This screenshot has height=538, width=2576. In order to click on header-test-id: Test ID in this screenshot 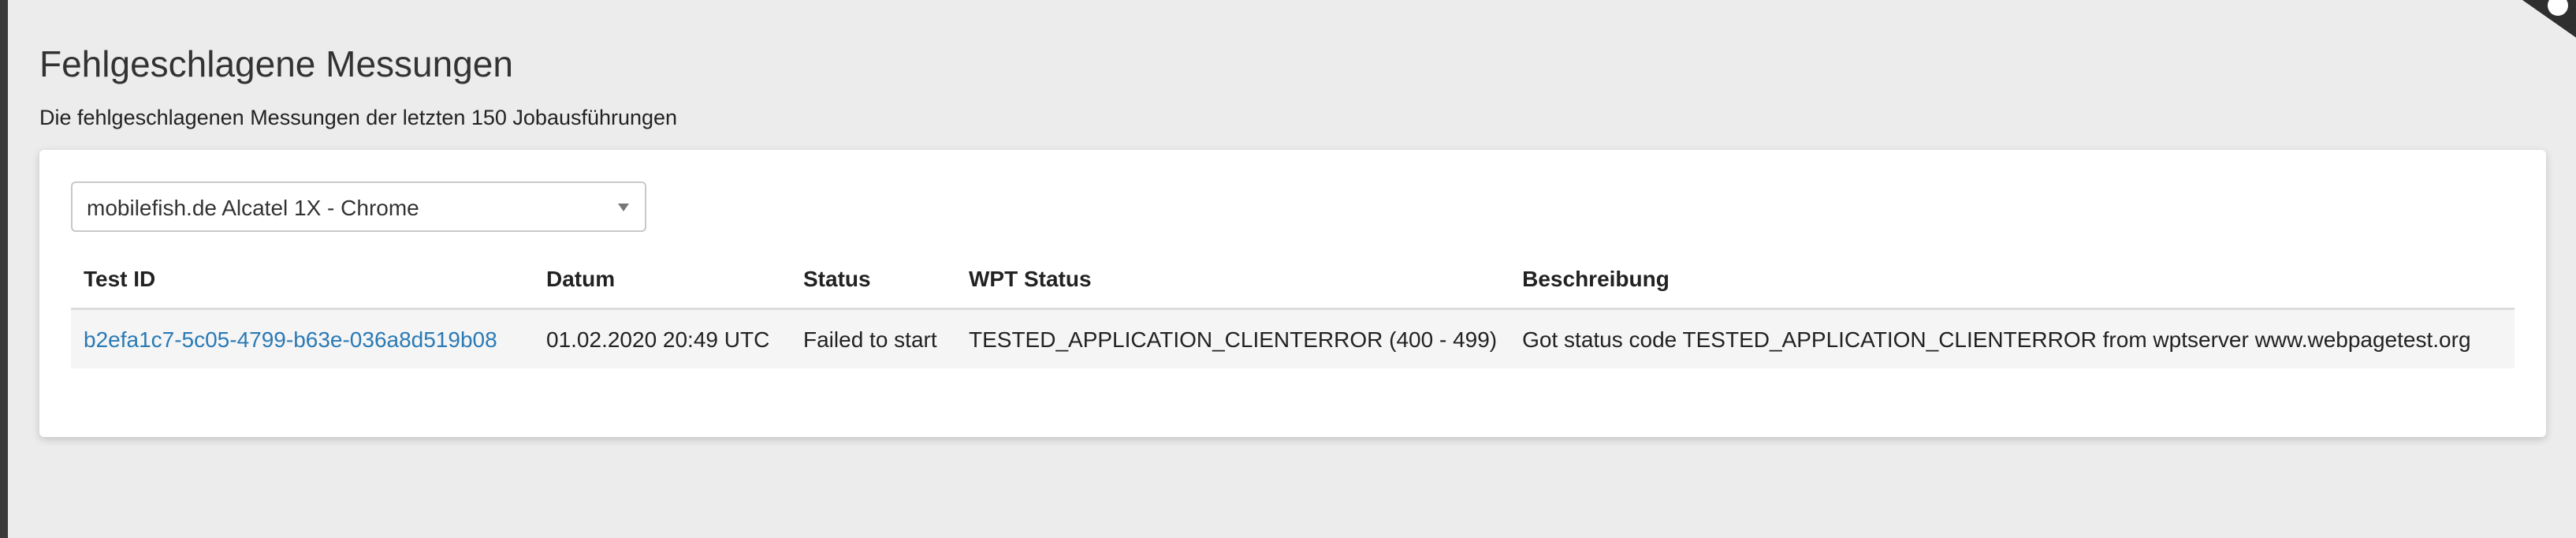, I will do `click(302, 283)`.